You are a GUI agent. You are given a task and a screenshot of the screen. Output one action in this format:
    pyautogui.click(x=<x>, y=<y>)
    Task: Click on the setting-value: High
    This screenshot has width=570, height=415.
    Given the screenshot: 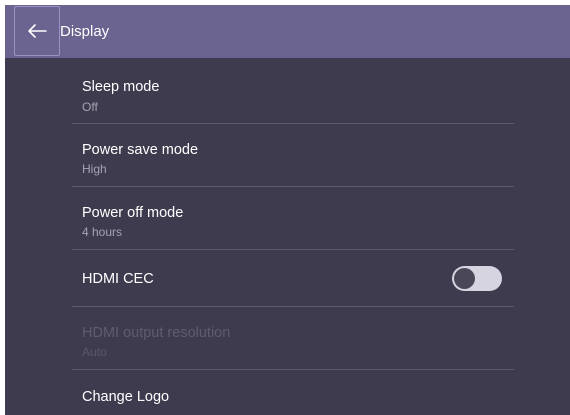 What is the action you would take?
    pyautogui.click(x=94, y=169)
    